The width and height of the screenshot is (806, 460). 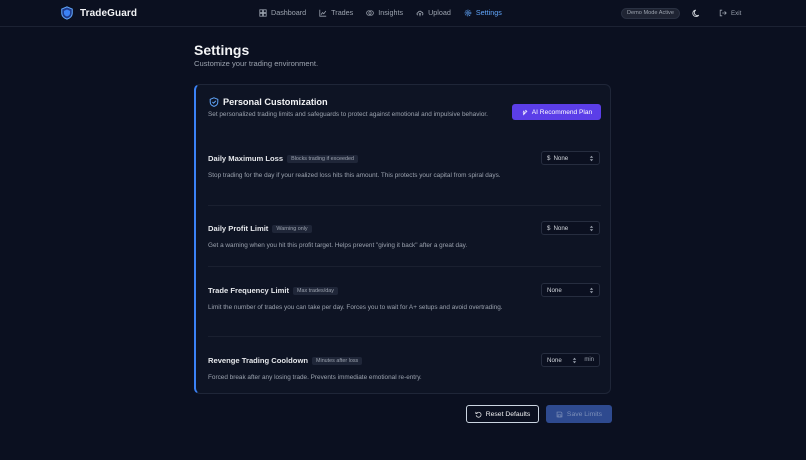 I want to click on dashboard-icon, so click(x=263, y=12).